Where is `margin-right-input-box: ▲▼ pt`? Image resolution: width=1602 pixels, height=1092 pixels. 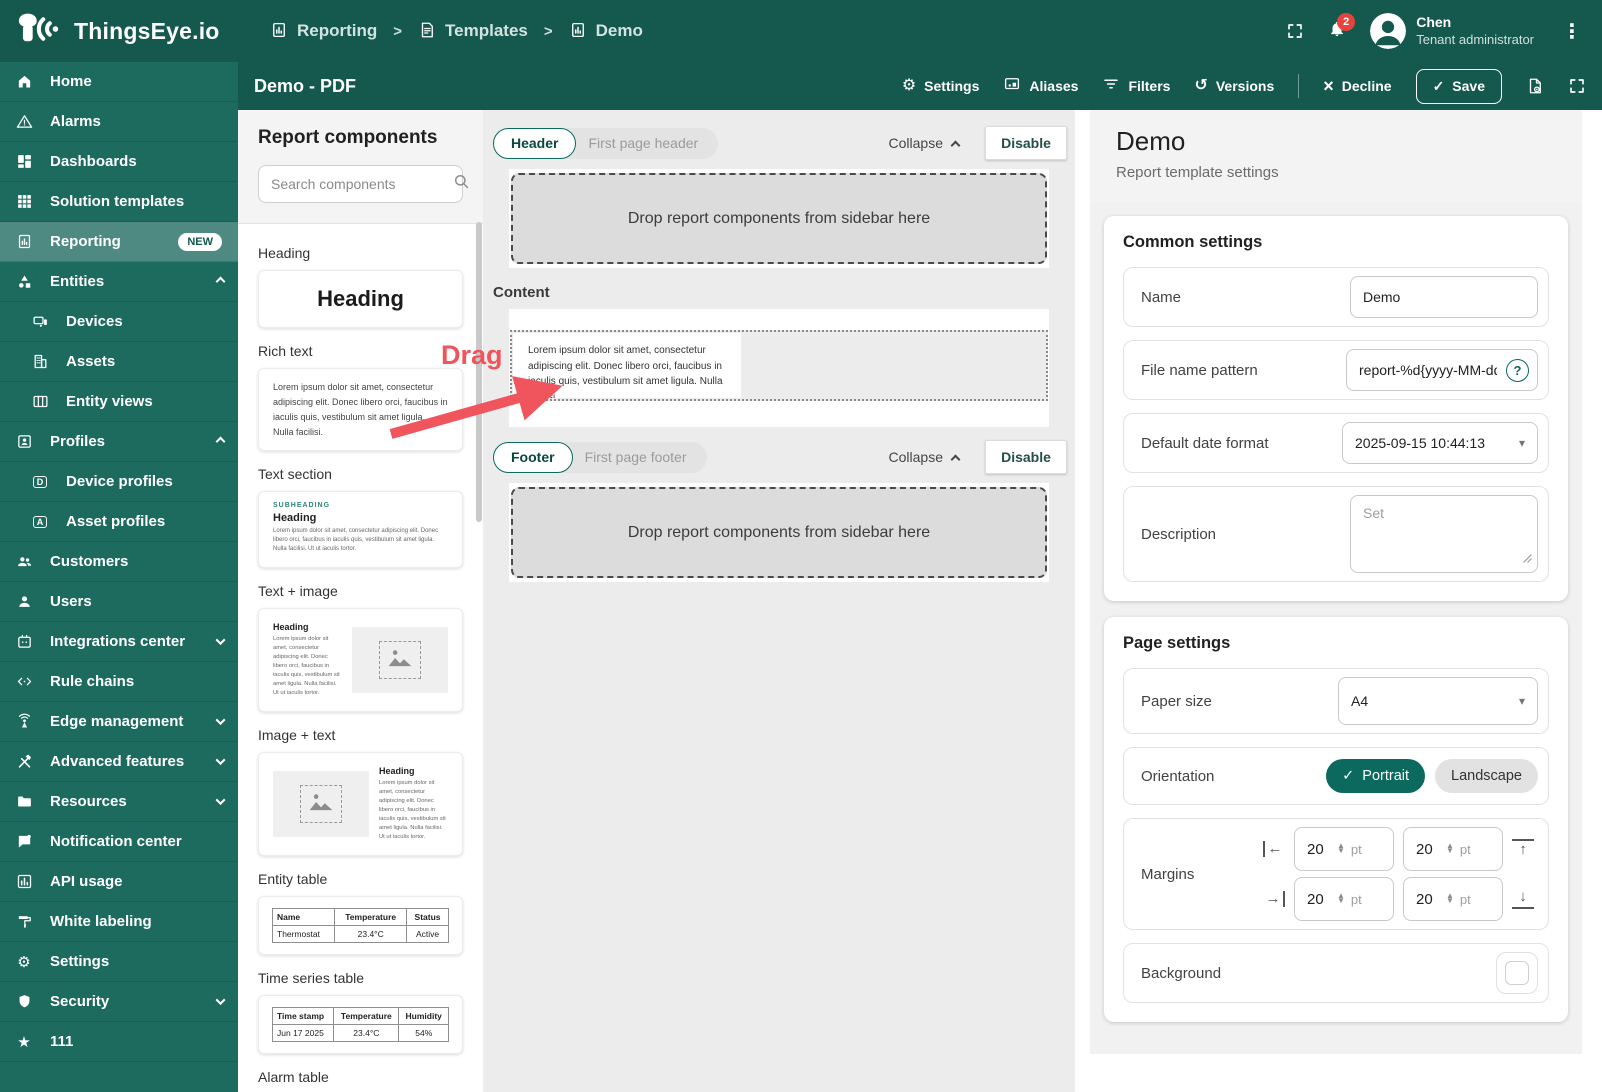 margin-right-input-box: ▲▼ pt is located at coordinates (1344, 899).